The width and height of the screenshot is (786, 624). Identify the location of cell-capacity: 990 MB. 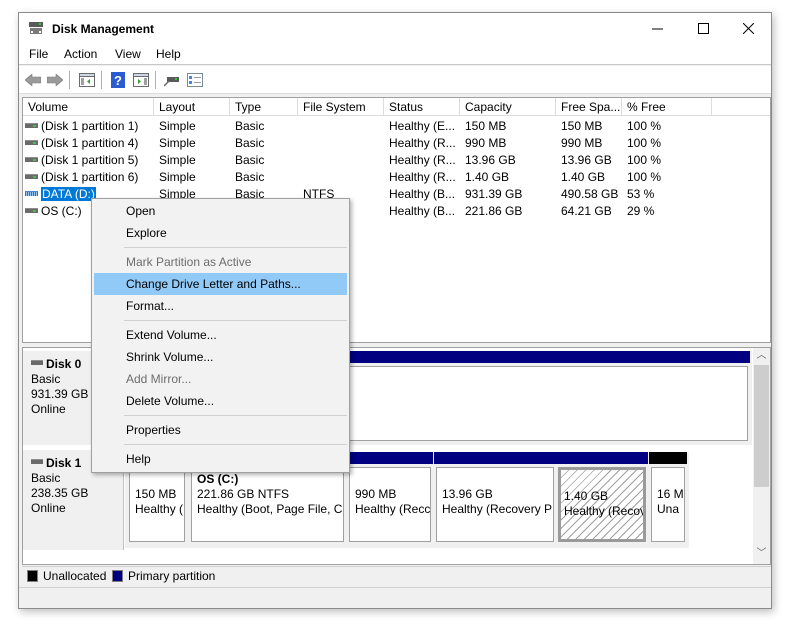
(486, 143).